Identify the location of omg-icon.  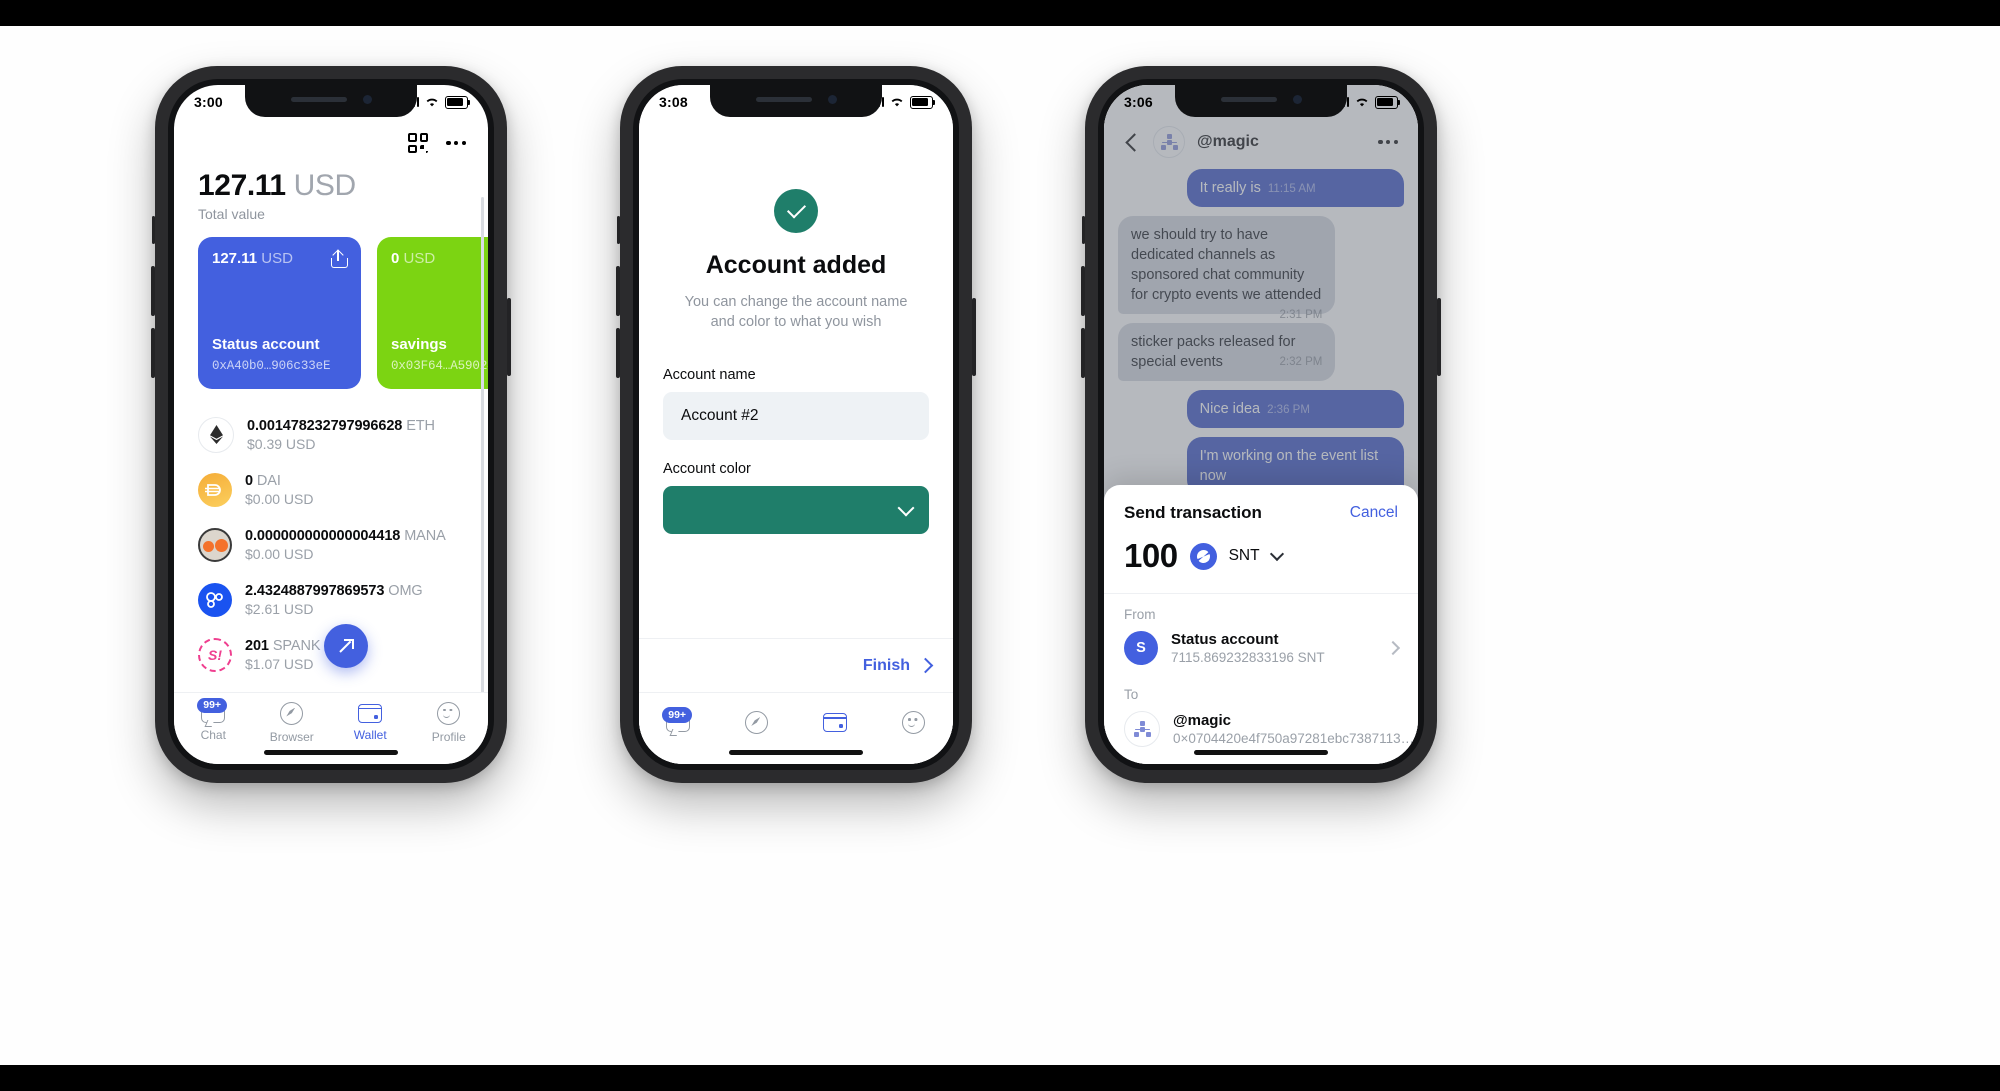
(215, 599).